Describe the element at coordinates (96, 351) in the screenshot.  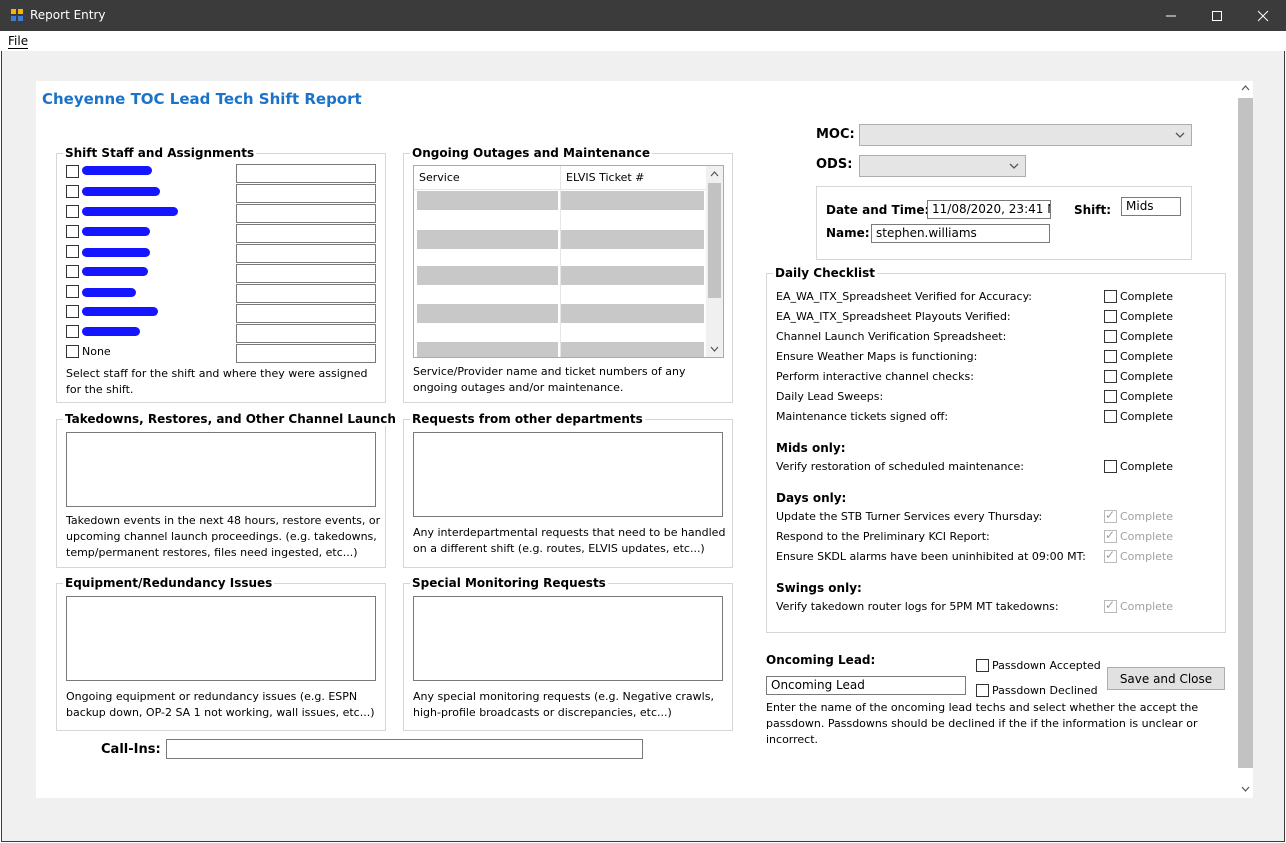
I see `staff-none-label: None` at that location.